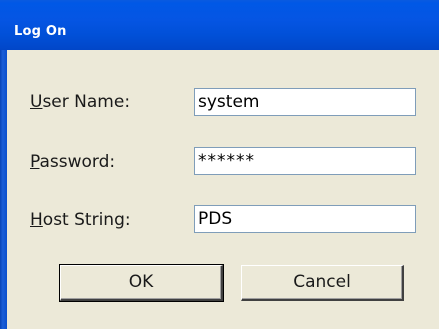 This screenshot has width=439, height=329. What do you see at coordinates (141, 283) in the screenshot?
I see `ok-button: OK` at bounding box center [141, 283].